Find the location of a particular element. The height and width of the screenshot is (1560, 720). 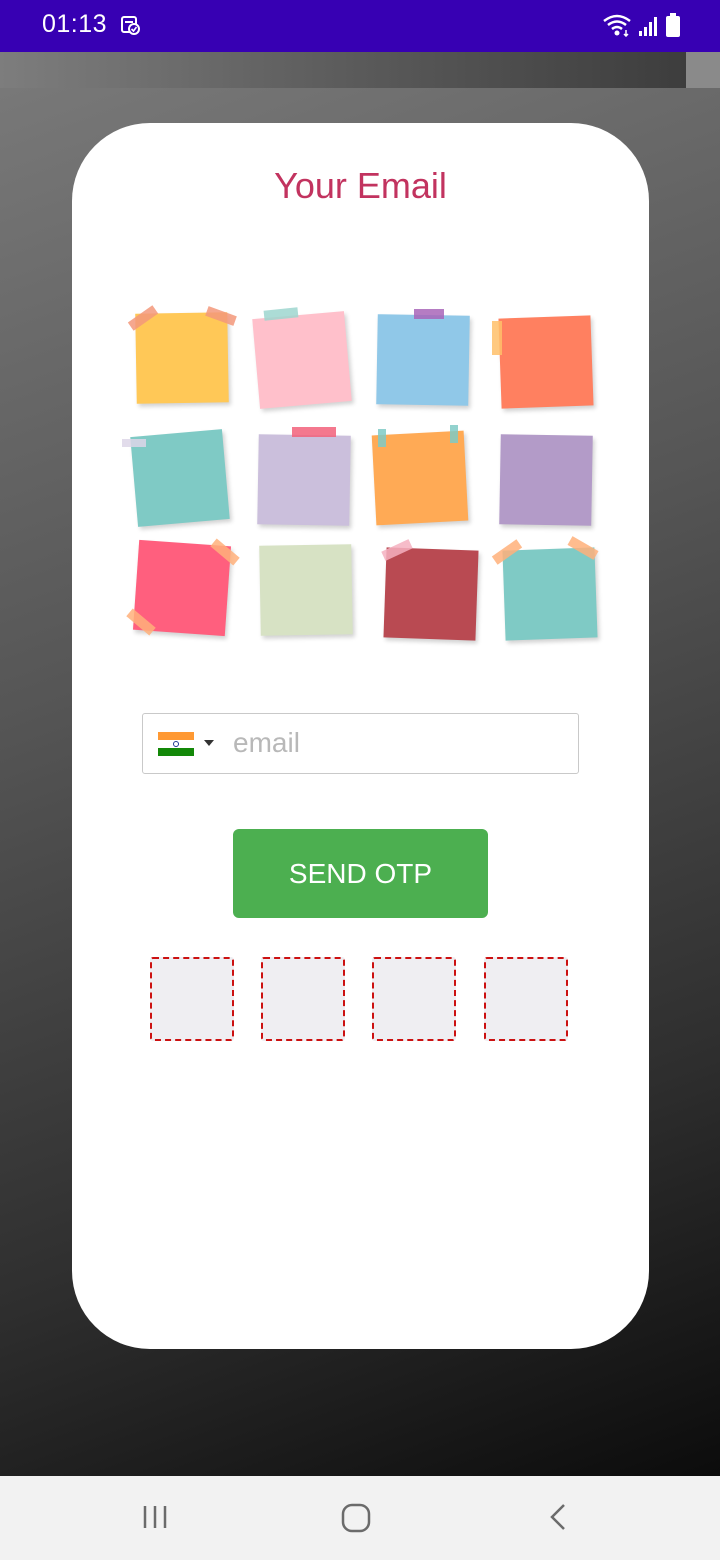

recents-icon is located at coordinates (155, 1519).